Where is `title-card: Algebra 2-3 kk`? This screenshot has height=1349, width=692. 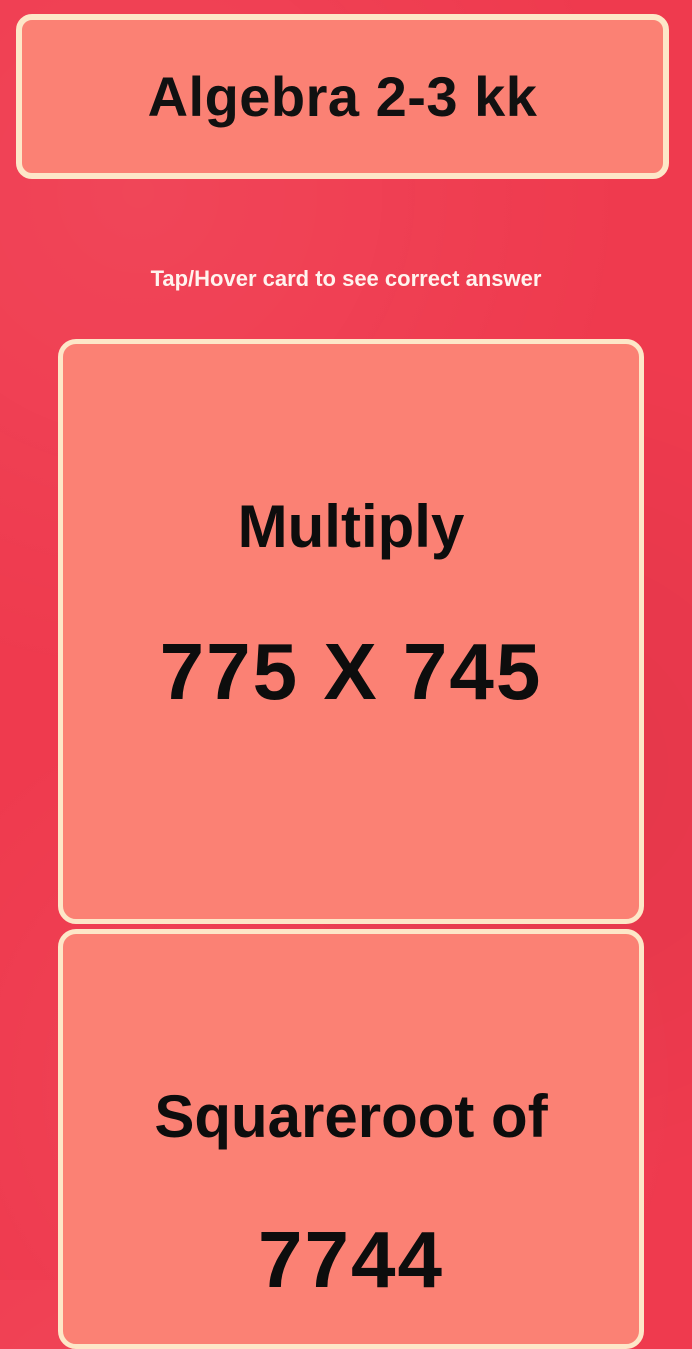 title-card: Algebra 2-3 kk is located at coordinates (342, 96).